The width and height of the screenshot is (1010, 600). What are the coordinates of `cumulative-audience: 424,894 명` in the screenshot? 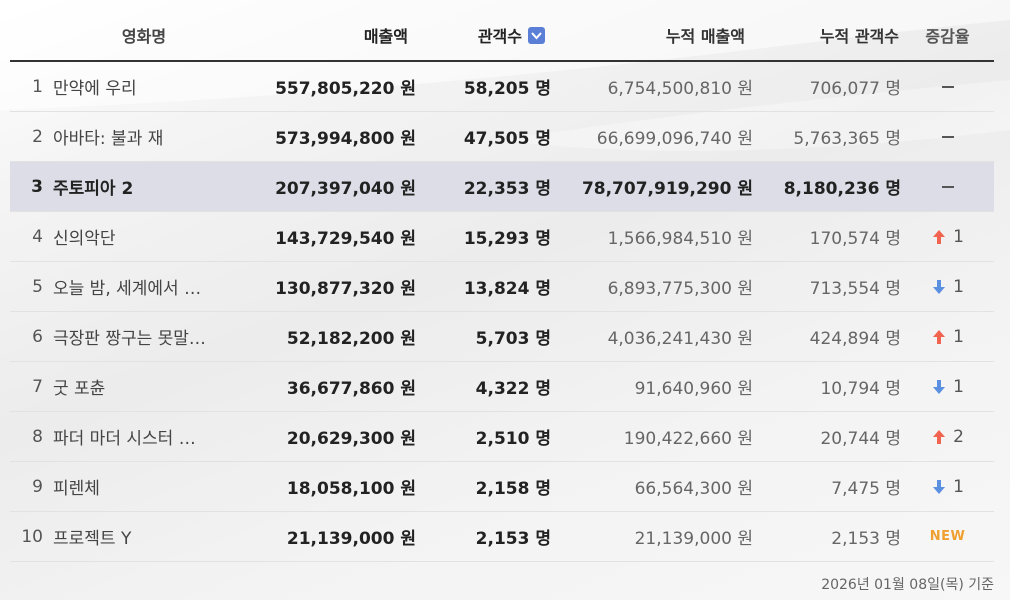 It's located at (855, 339).